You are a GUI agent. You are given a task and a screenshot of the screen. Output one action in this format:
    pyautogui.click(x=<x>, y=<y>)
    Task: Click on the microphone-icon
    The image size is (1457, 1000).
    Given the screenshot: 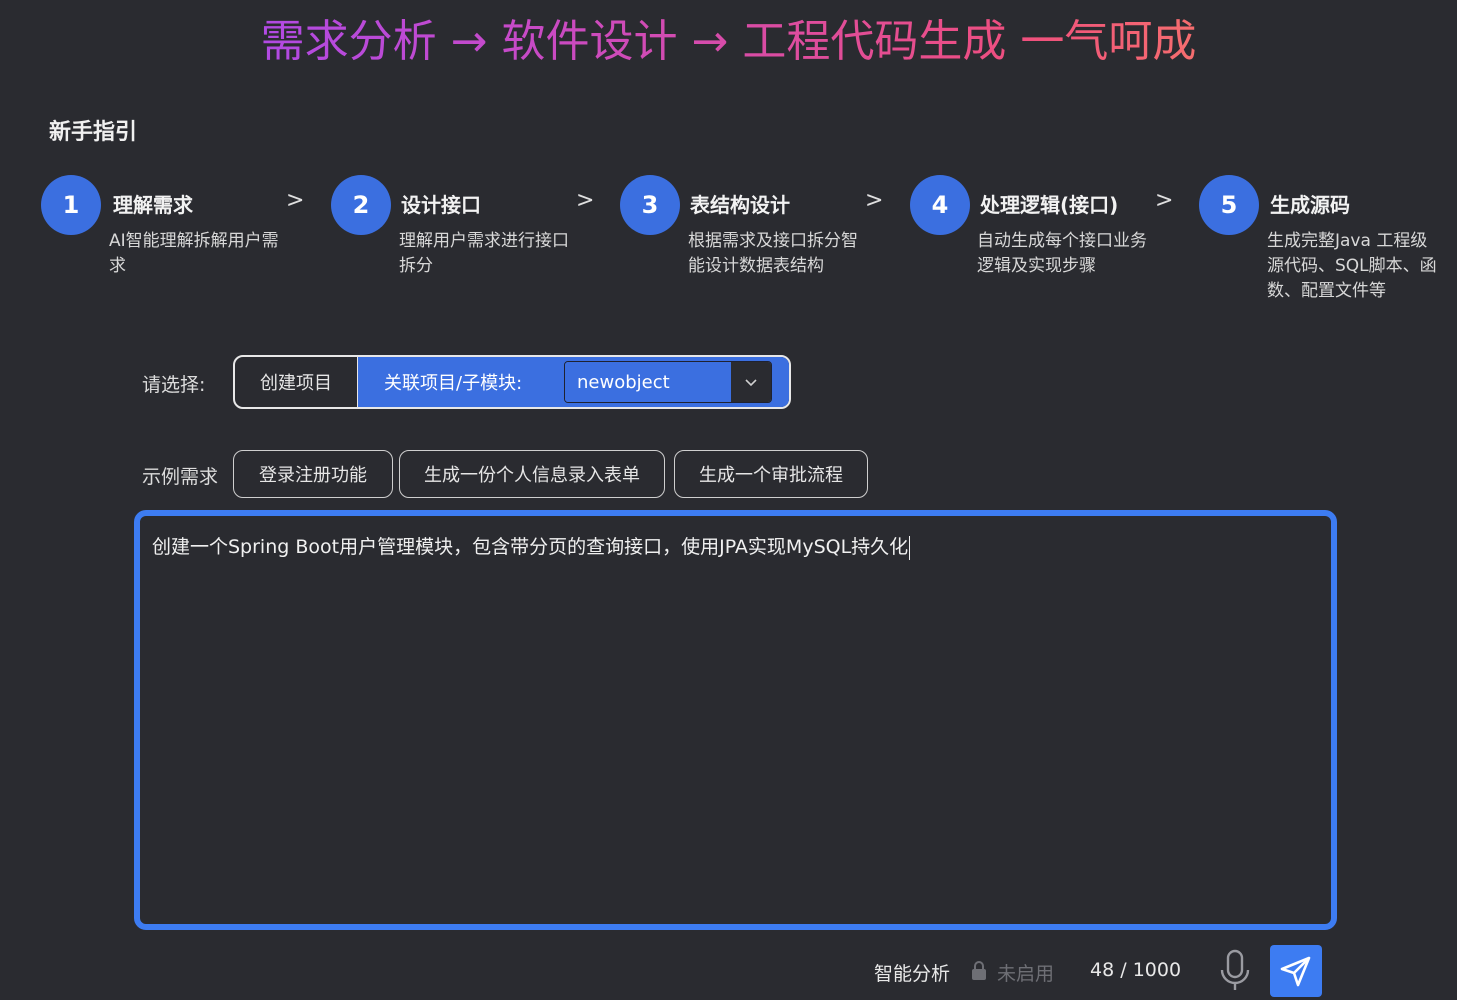 What is the action you would take?
    pyautogui.click(x=1235, y=973)
    